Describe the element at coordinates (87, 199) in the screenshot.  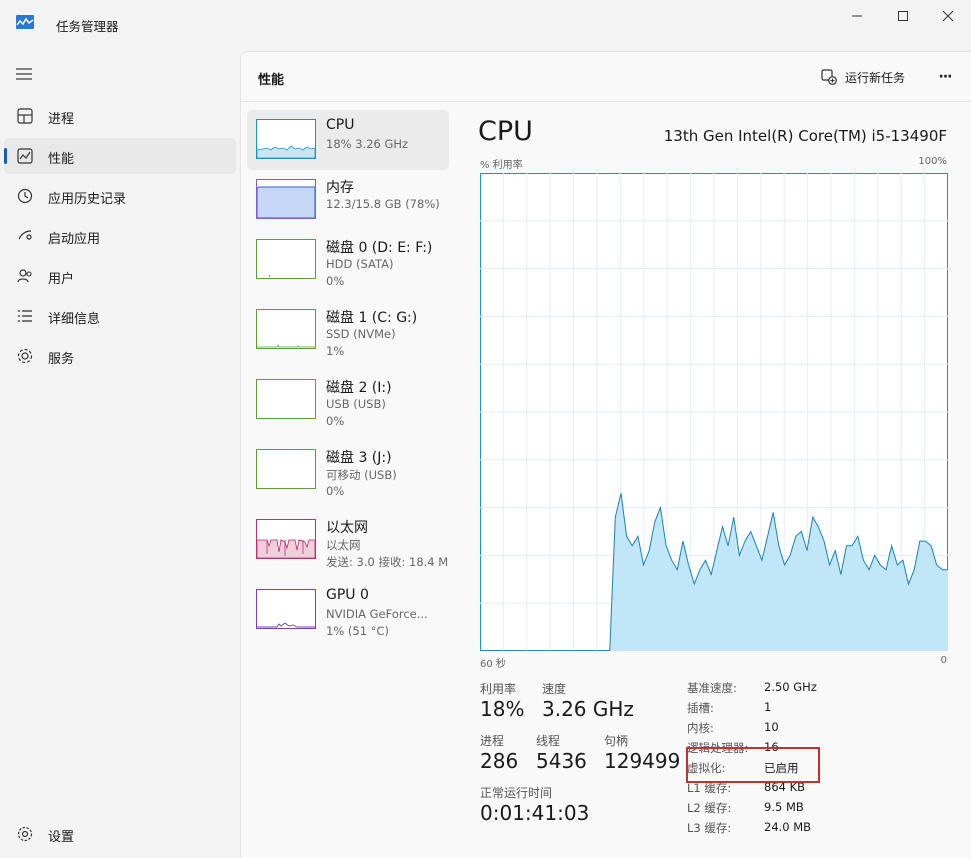
I see `sidebar-item-label: 应用历史记录` at that location.